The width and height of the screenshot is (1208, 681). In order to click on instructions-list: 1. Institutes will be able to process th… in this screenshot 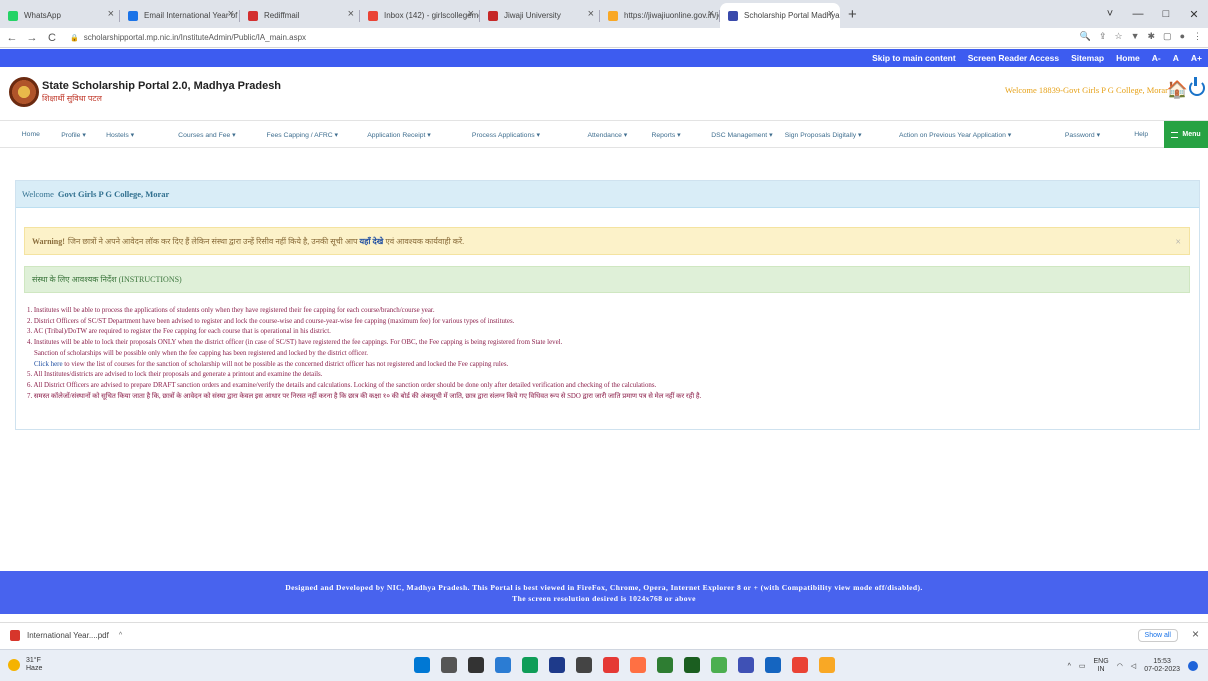, I will do `click(607, 354)`.